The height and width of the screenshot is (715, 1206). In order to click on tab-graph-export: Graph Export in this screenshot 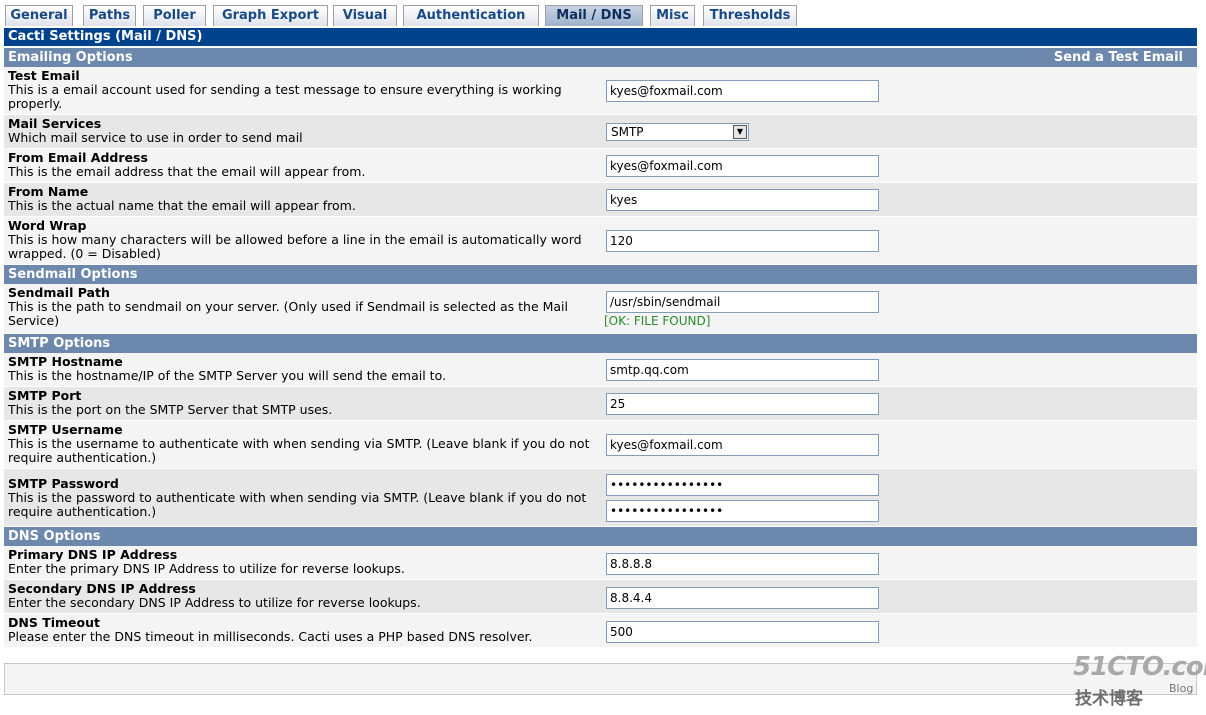, I will do `click(270, 15)`.